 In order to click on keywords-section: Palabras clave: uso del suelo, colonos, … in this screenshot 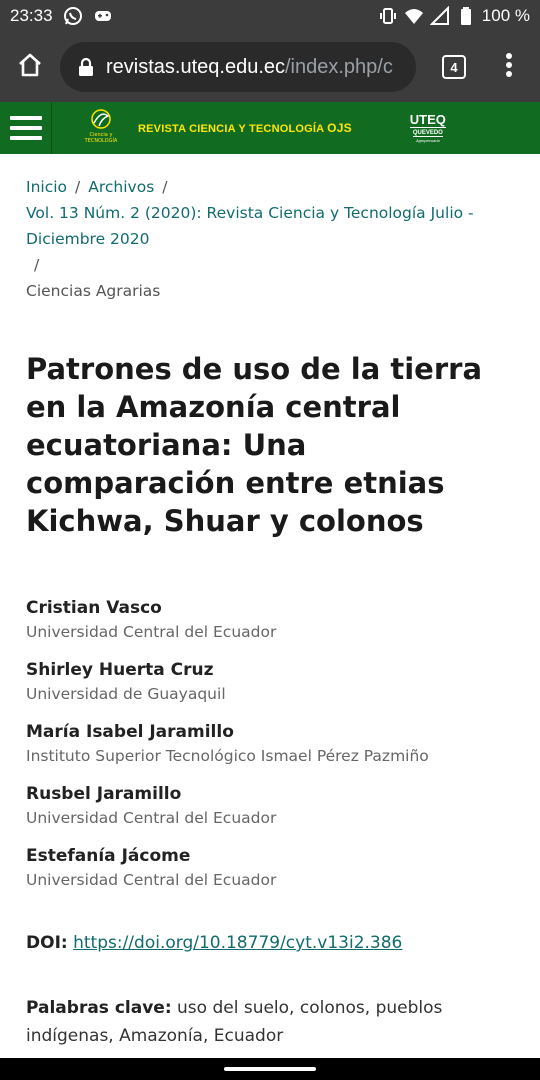, I will do `click(271, 1022)`.